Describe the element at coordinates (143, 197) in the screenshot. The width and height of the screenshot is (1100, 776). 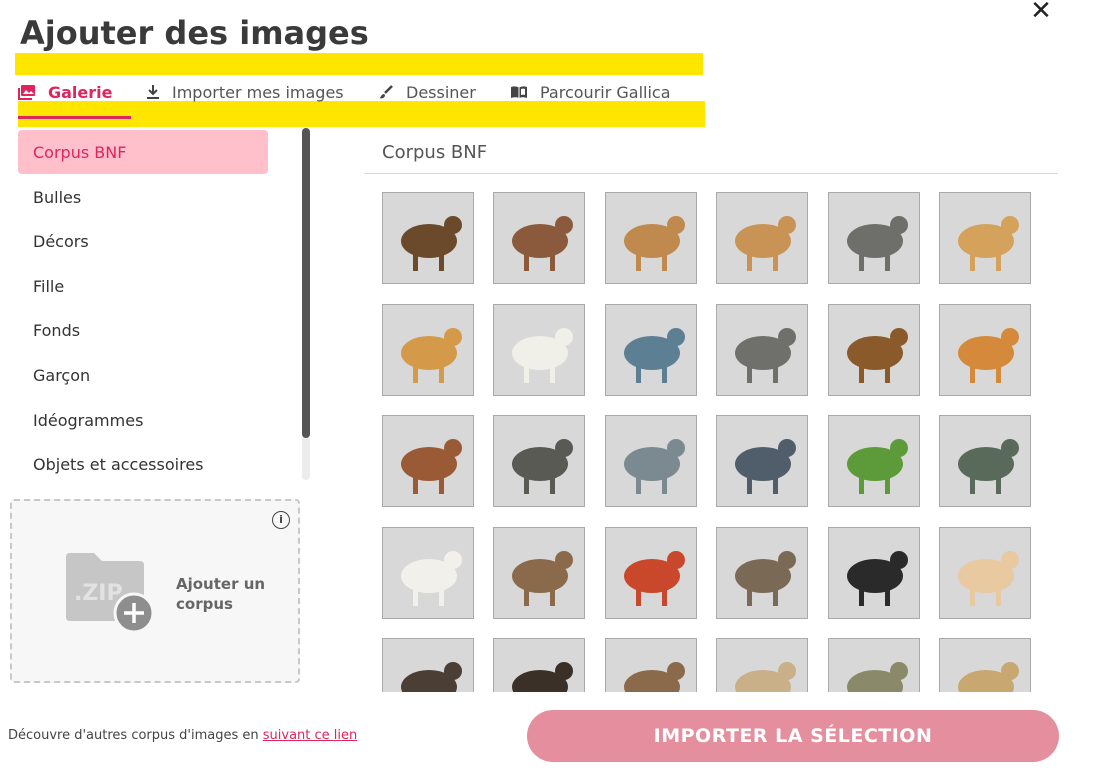
I see `category-bulles: Bulles` at that location.